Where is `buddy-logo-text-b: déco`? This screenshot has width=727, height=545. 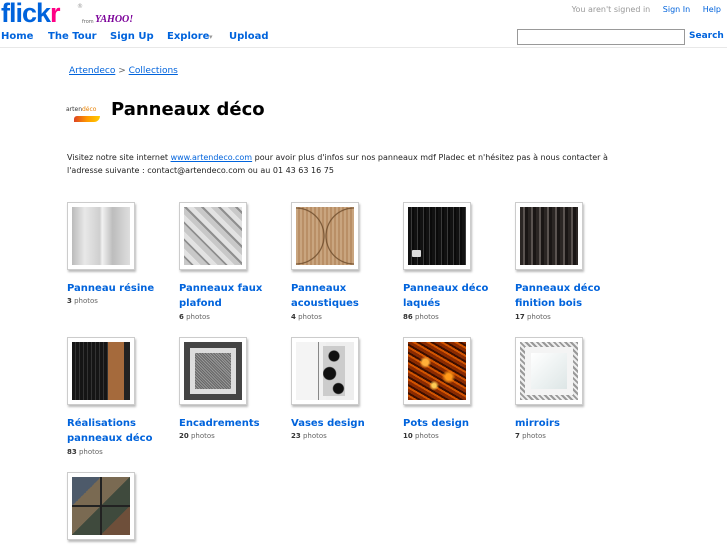
buddy-logo-text-b: déco is located at coordinates (89, 109).